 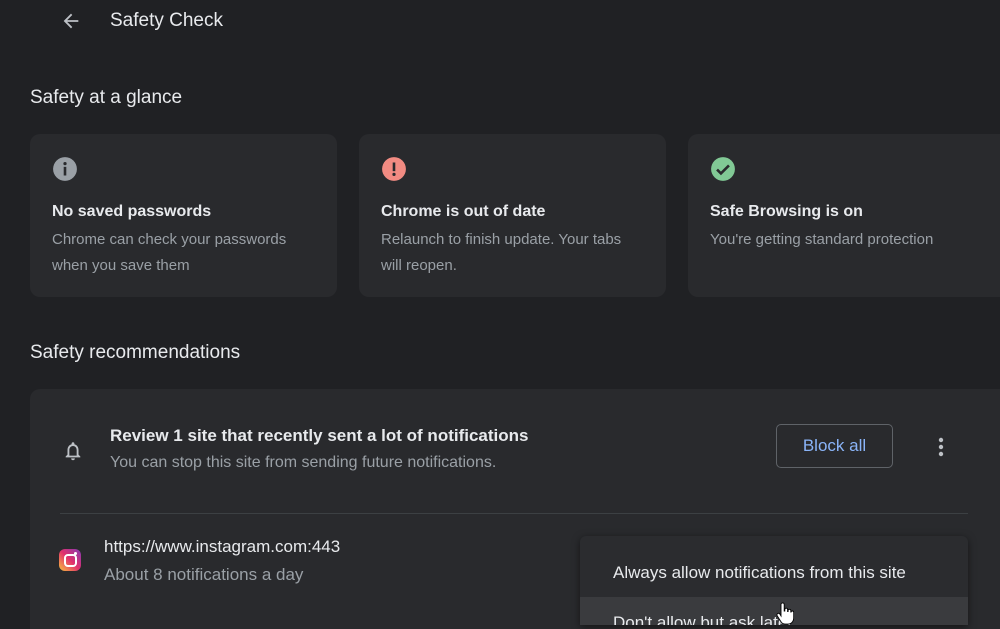 What do you see at coordinates (132, 211) in the screenshot?
I see `card-title: No saved passwords` at bounding box center [132, 211].